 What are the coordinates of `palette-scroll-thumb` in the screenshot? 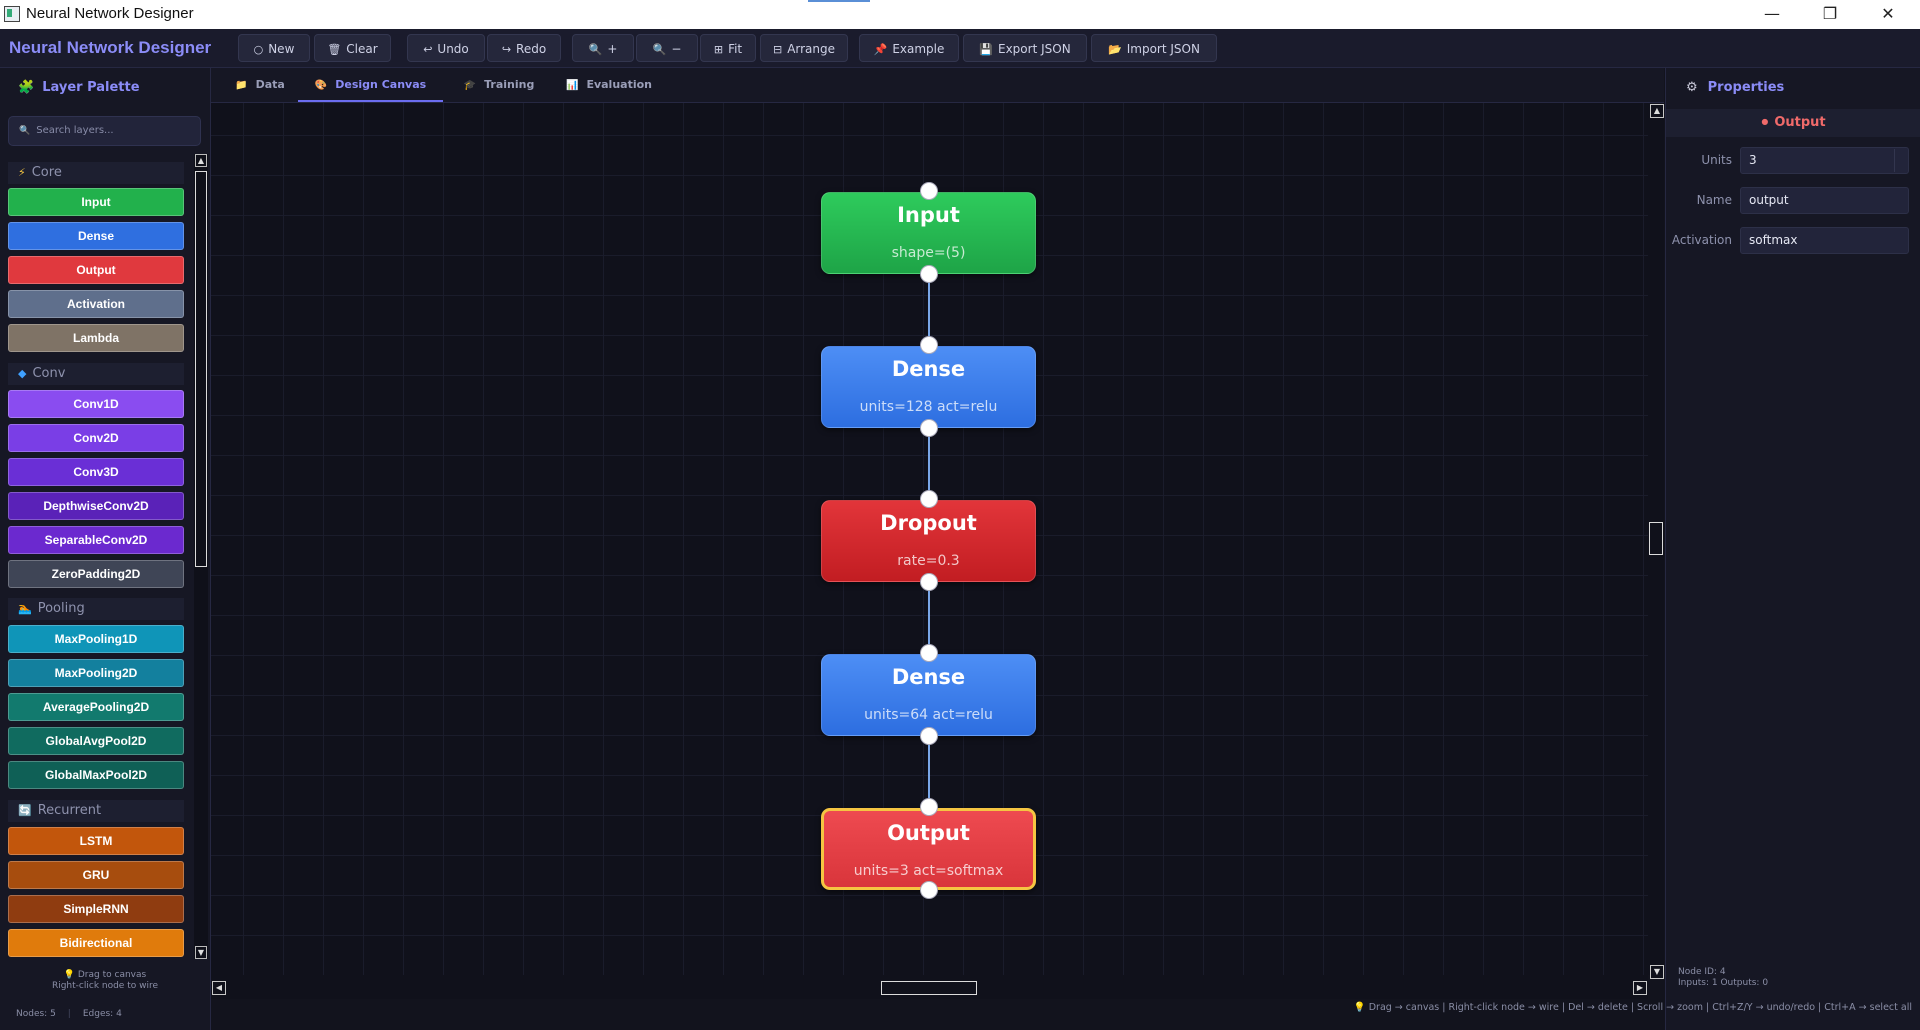 It's located at (201, 369).